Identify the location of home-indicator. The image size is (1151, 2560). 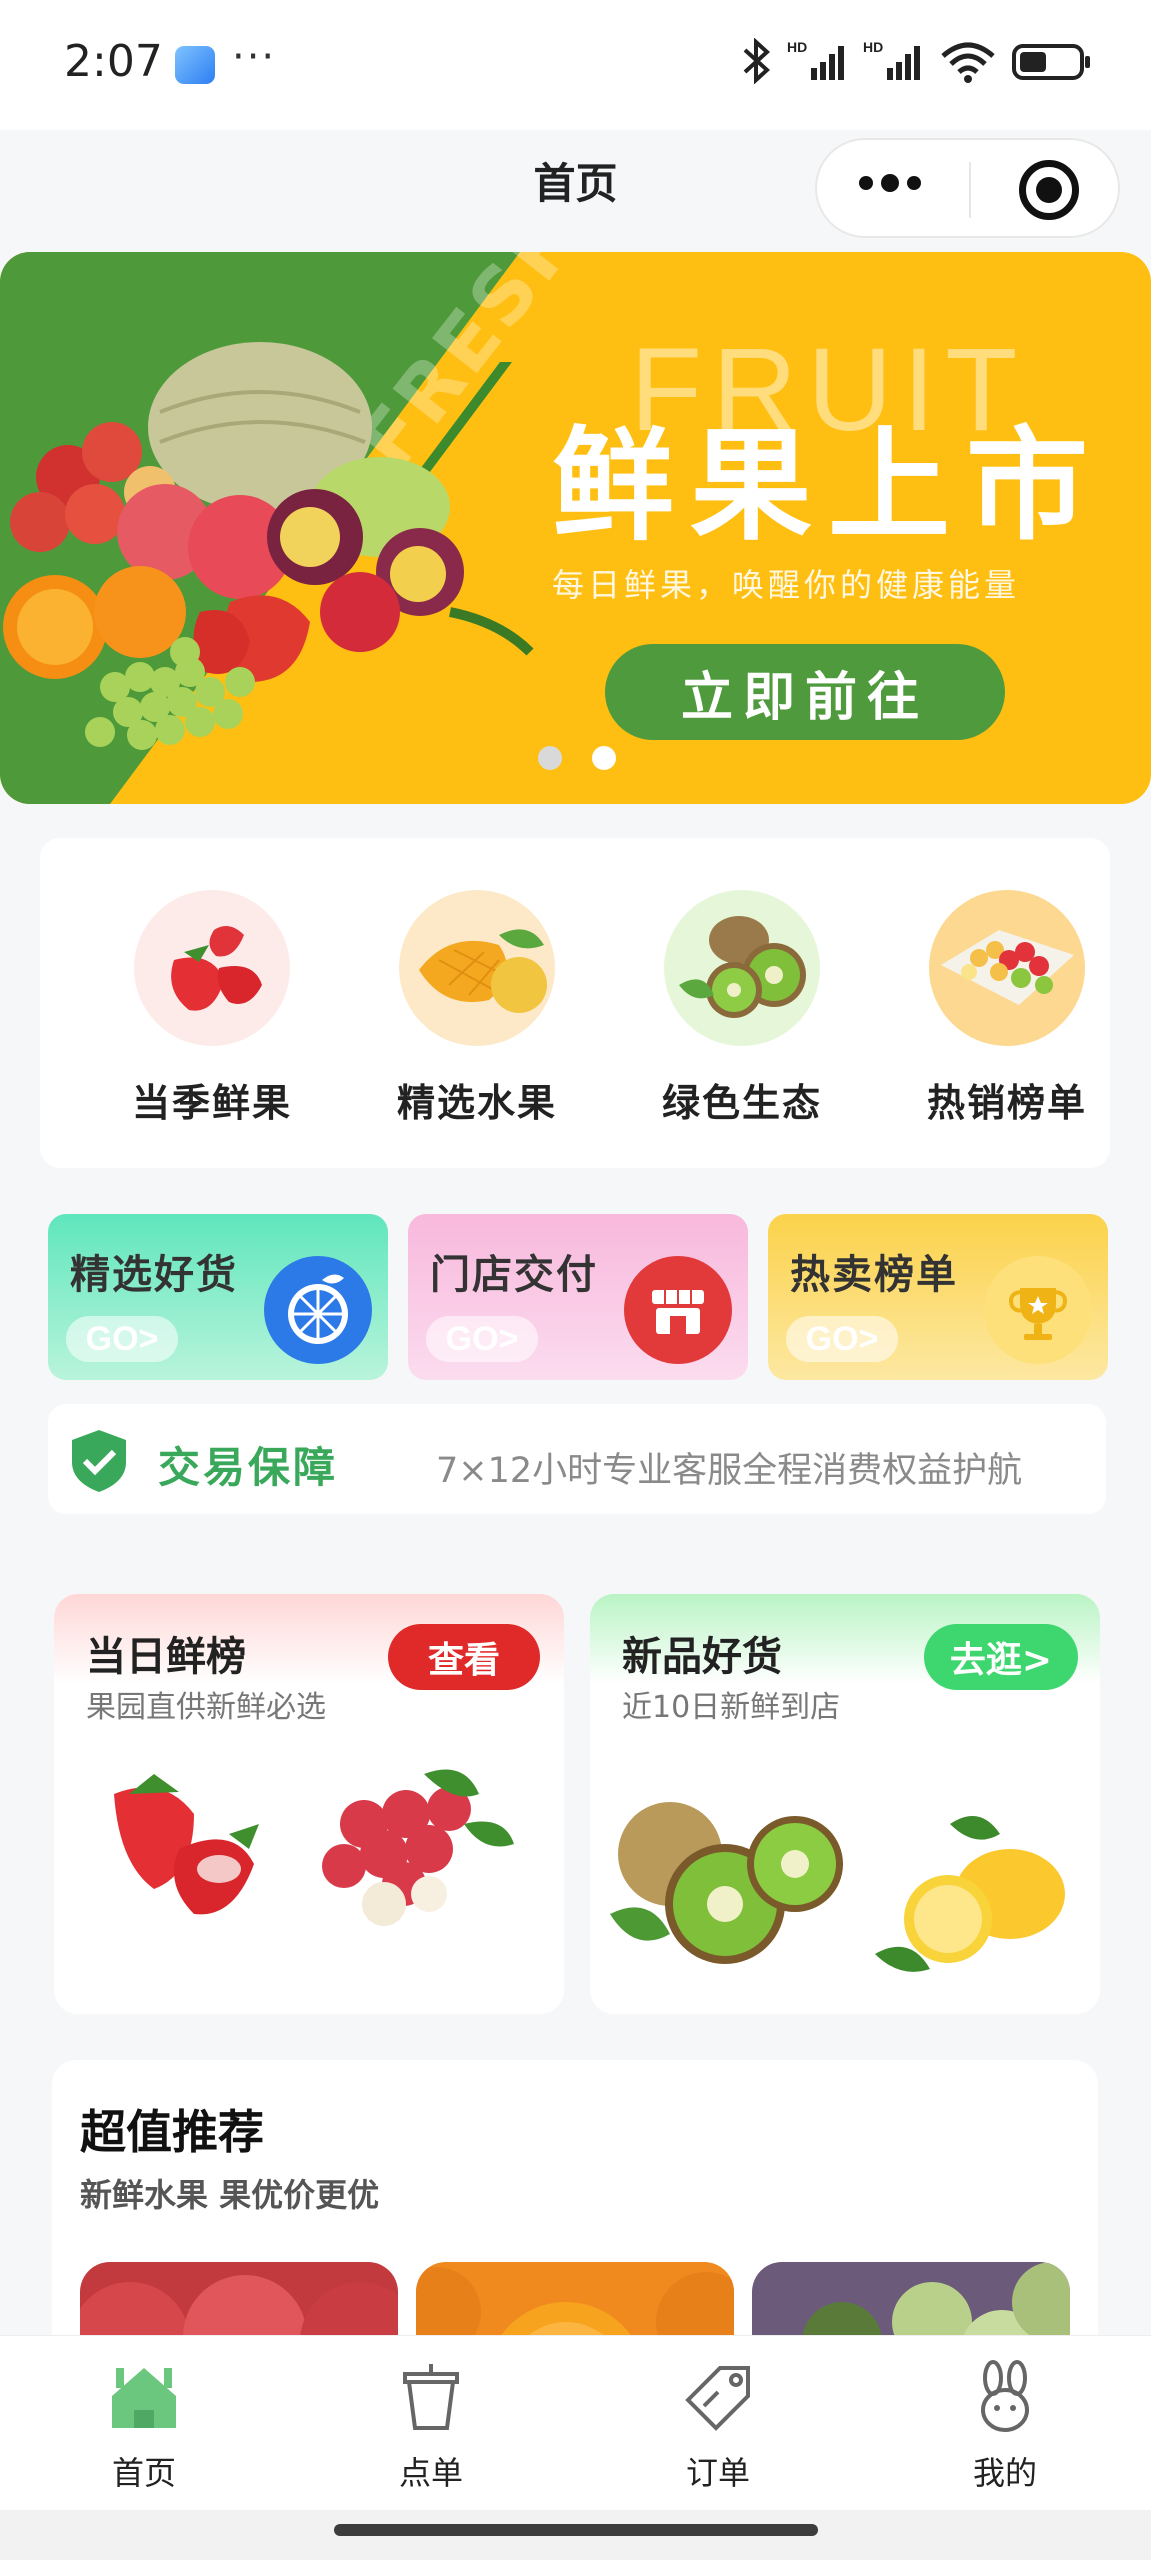
(576, 2530).